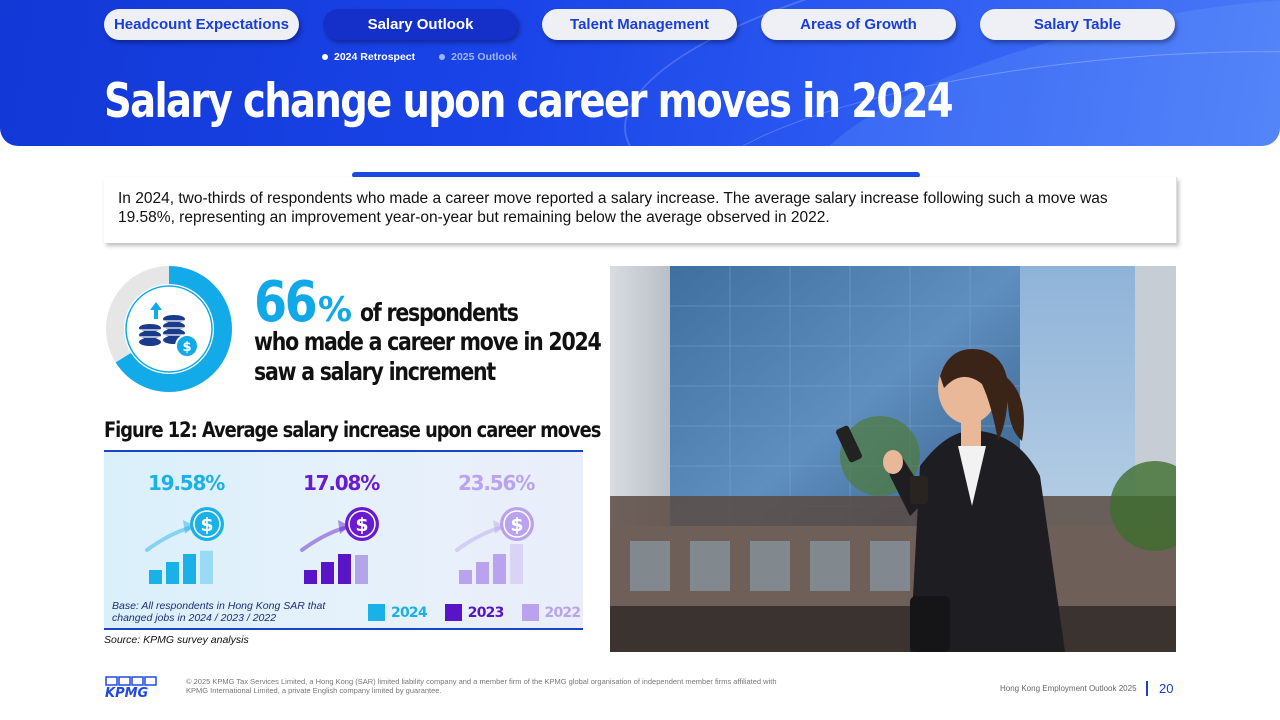  I want to click on tab-salary-table: Salary Table, so click(1077, 24).